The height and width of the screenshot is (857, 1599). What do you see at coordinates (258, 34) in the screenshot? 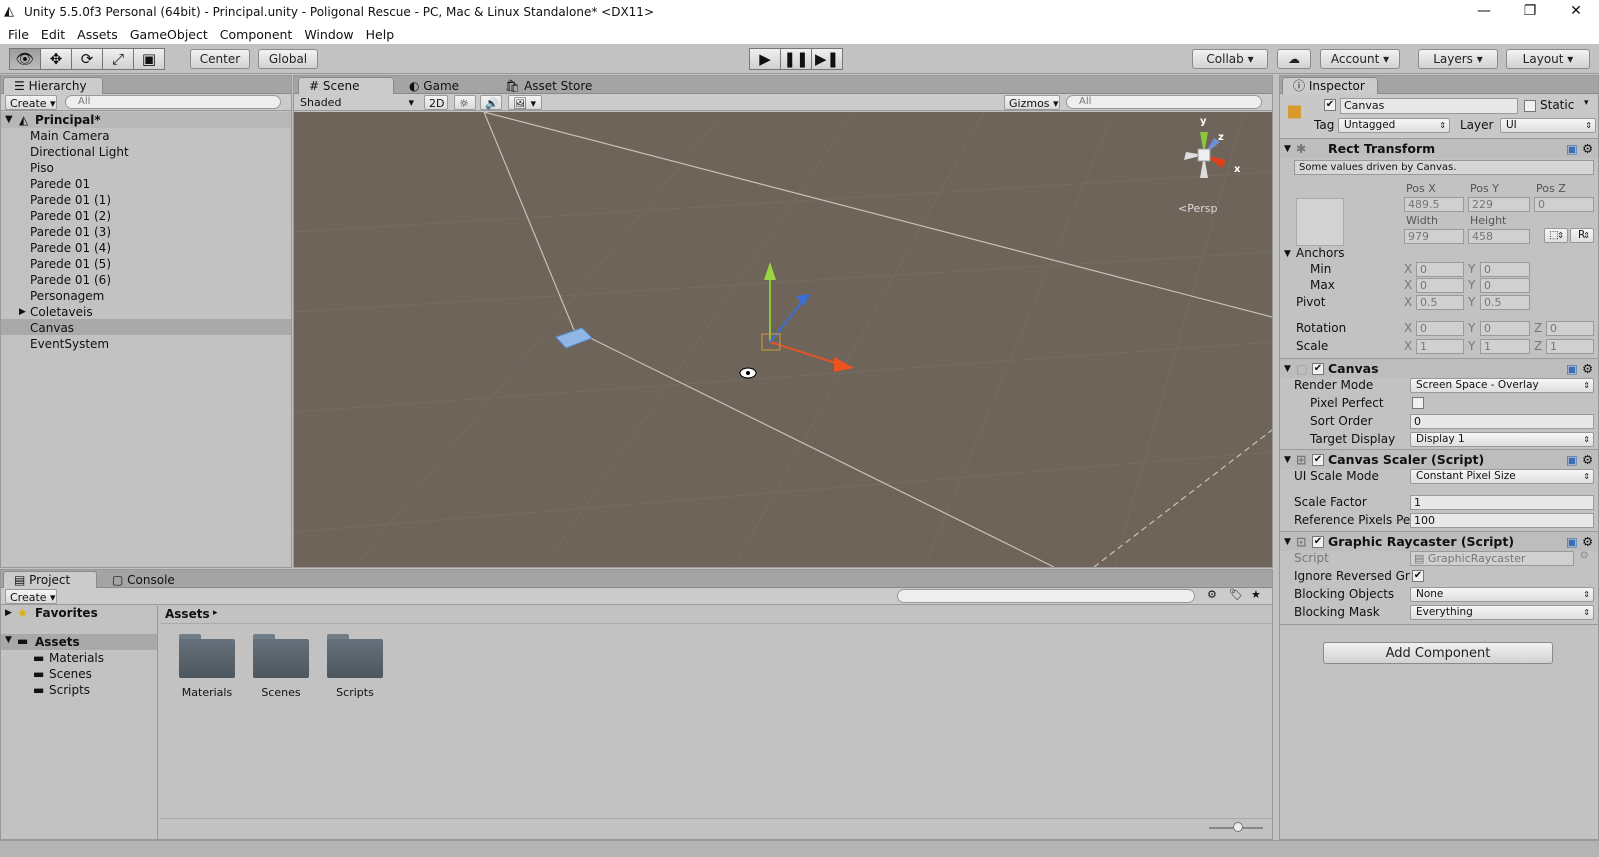
I see `menu-component: Component` at bounding box center [258, 34].